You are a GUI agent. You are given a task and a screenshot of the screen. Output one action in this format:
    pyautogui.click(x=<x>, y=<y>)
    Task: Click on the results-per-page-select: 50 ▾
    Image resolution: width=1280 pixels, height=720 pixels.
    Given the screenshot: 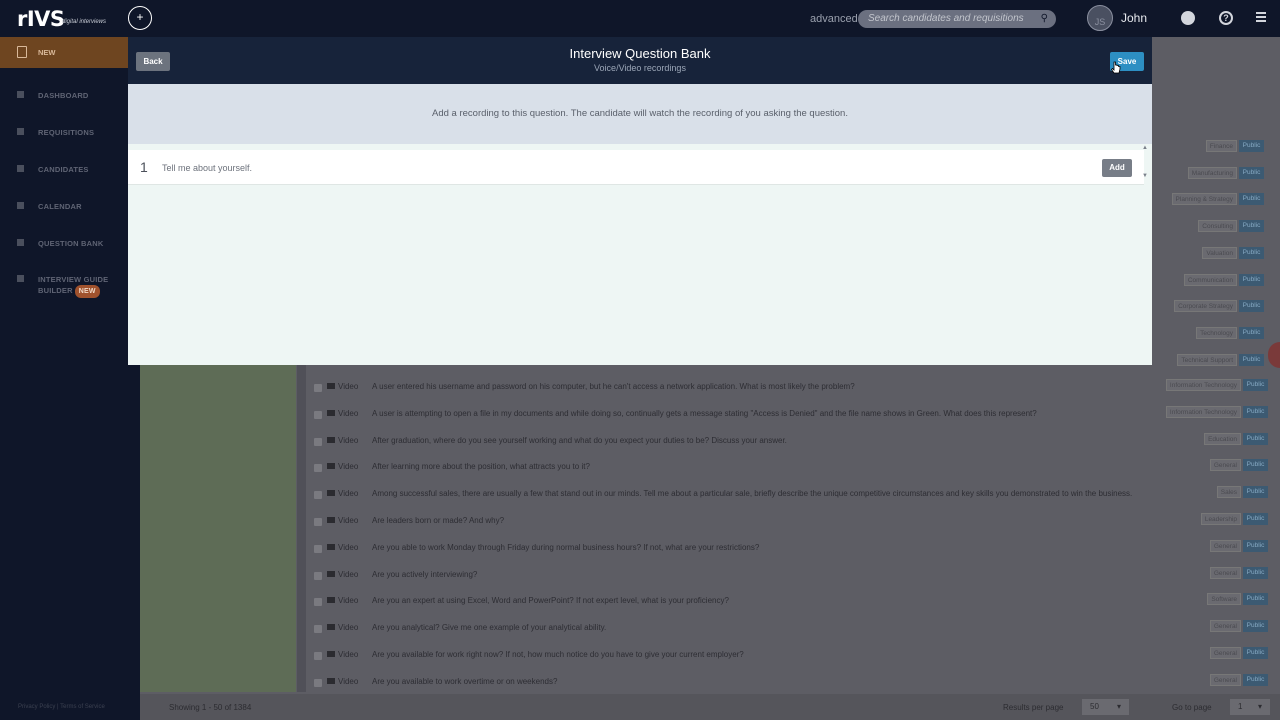 What is the action you would take?
    pyautogui.click(x=1105, y=707)
    